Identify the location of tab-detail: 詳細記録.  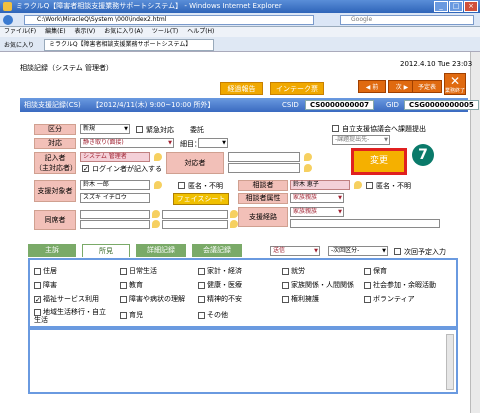
(161, 250).